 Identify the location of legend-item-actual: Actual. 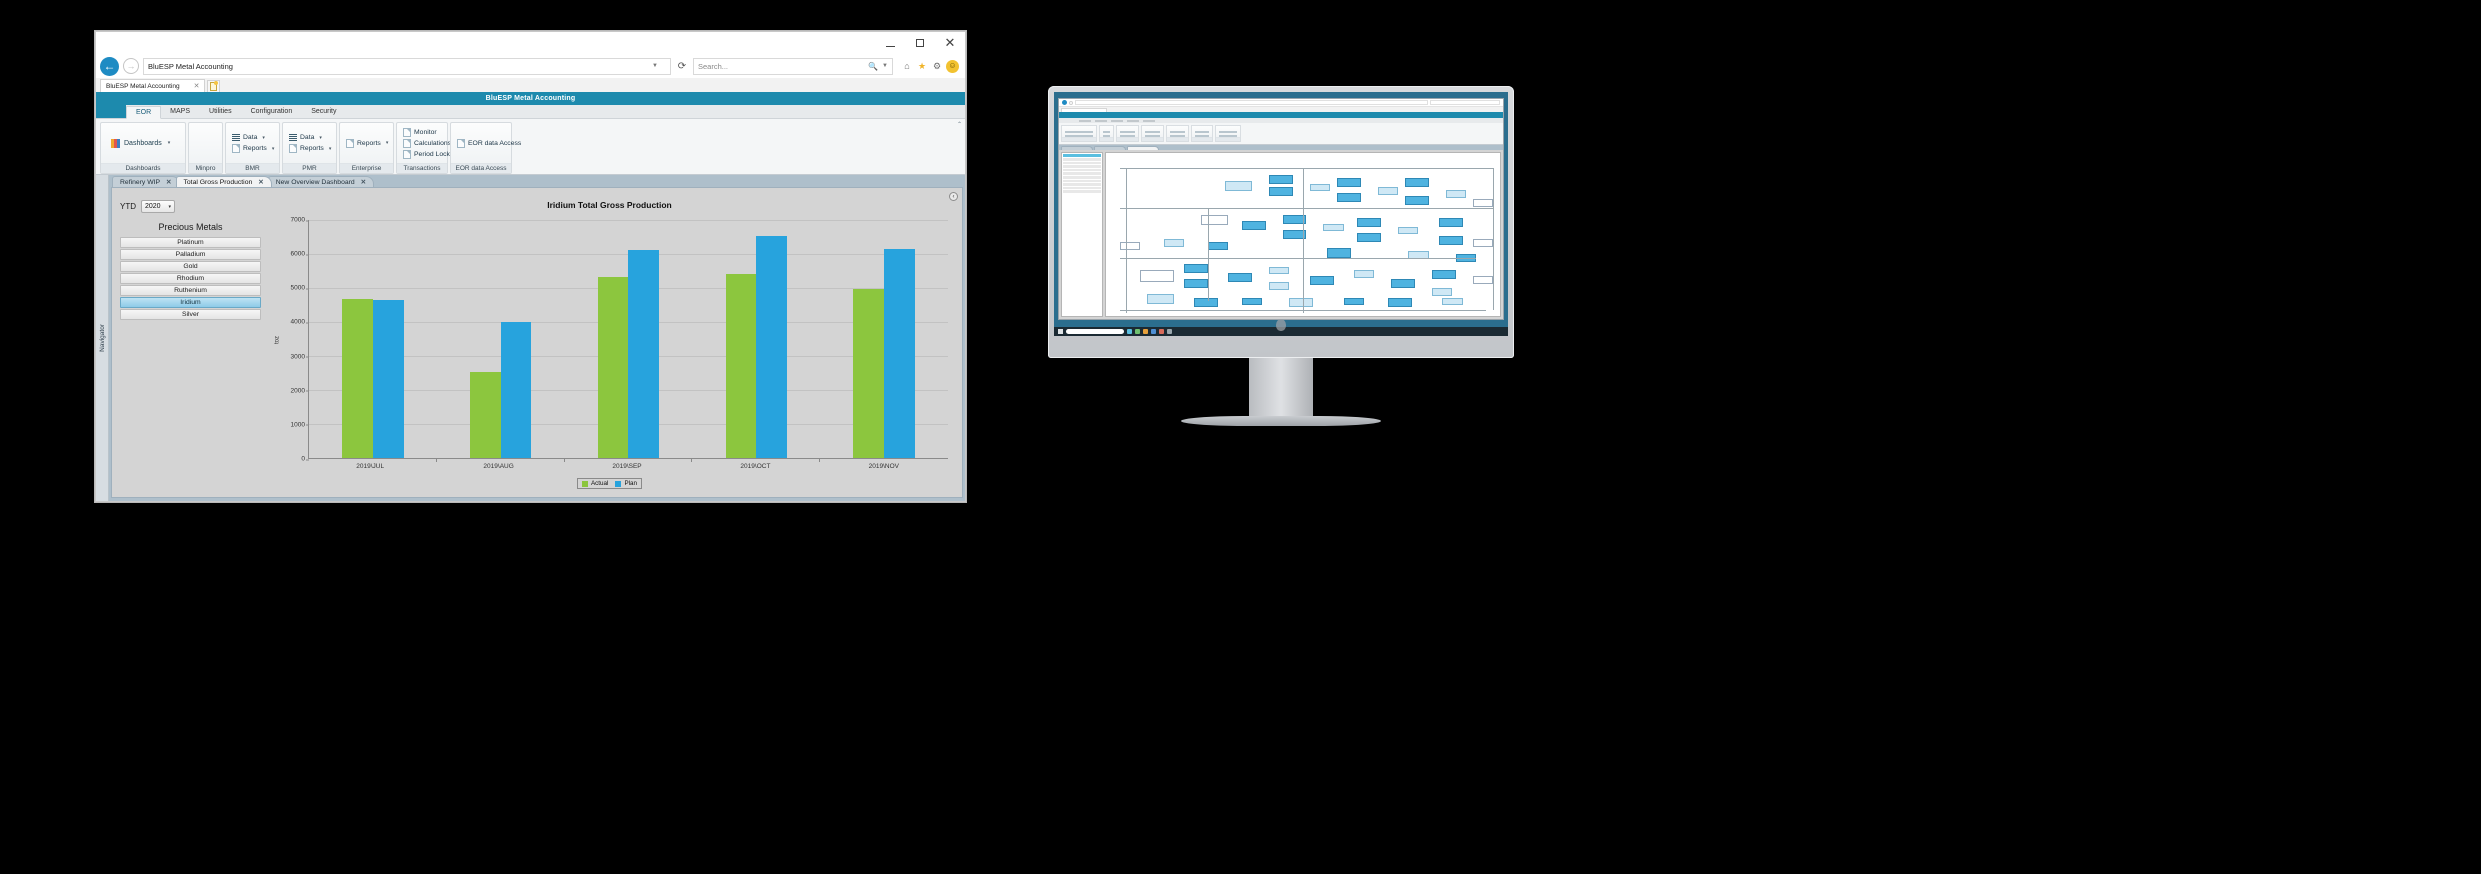
(594, 483).